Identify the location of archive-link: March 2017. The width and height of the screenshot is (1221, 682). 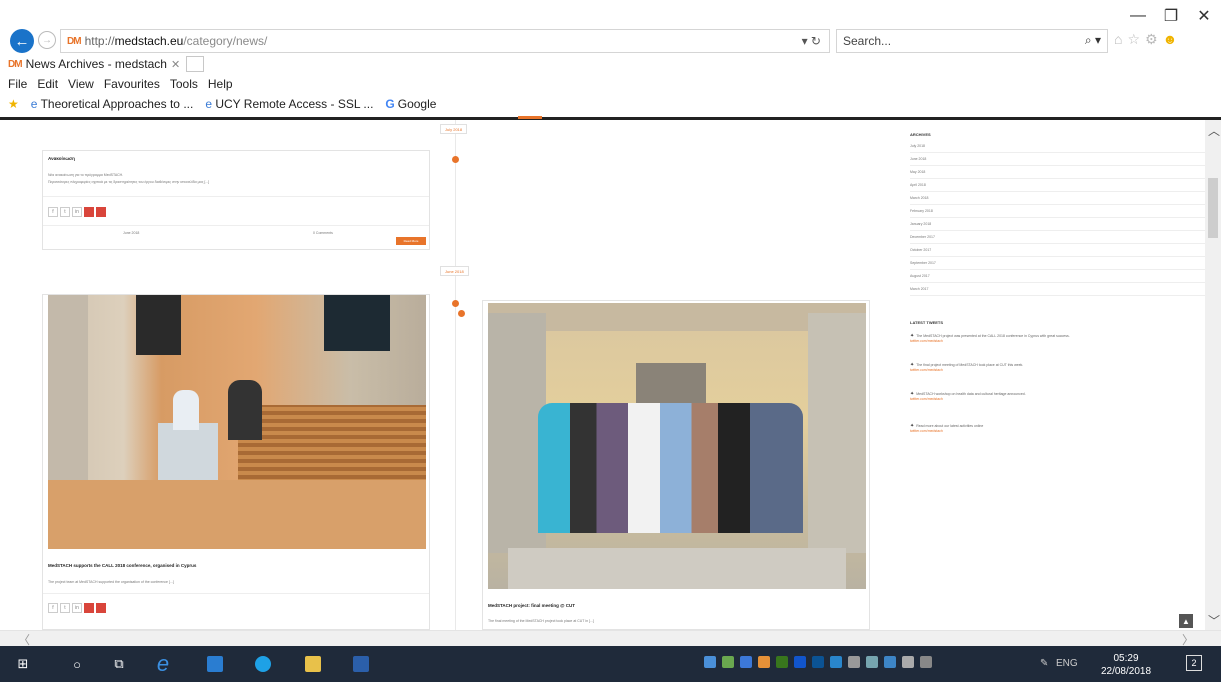
(1057, 290).